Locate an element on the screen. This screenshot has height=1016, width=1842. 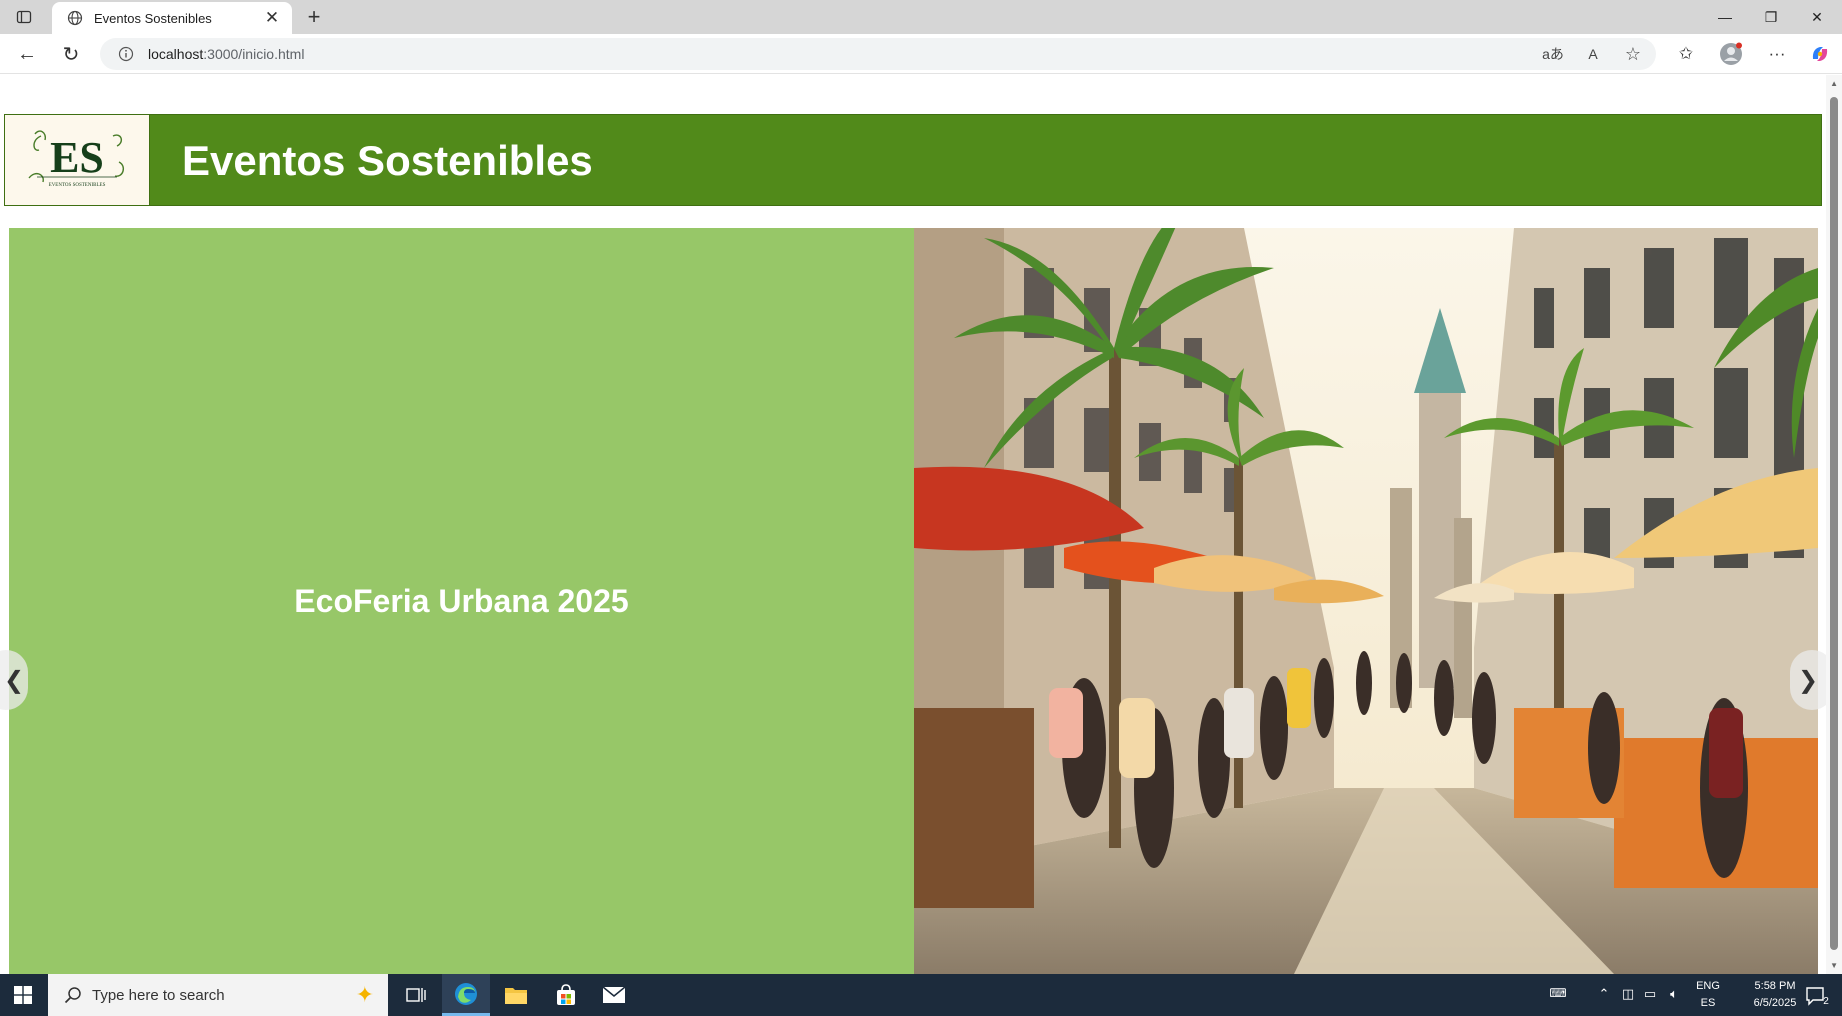
site-logo: ES EVENTOS SOSTENIBLES is located at coordinates (77, 160).